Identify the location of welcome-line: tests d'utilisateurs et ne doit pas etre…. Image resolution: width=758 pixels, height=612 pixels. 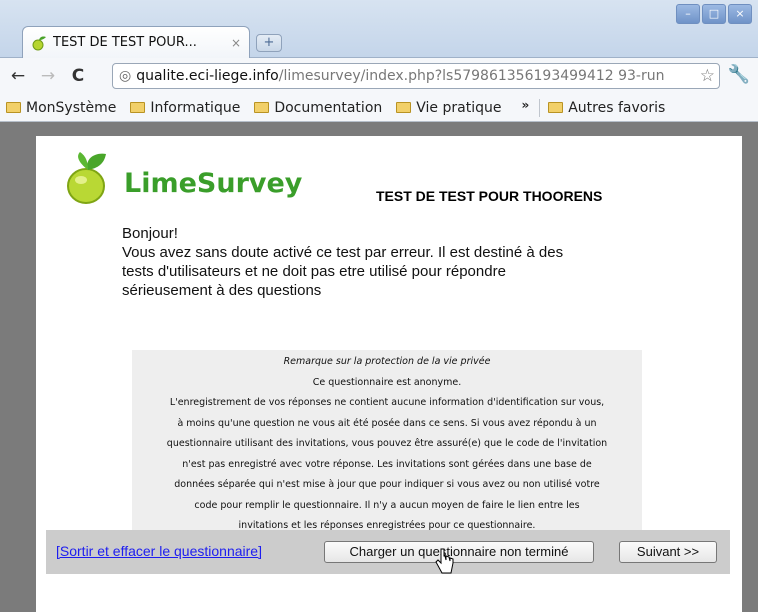
(314, 271).